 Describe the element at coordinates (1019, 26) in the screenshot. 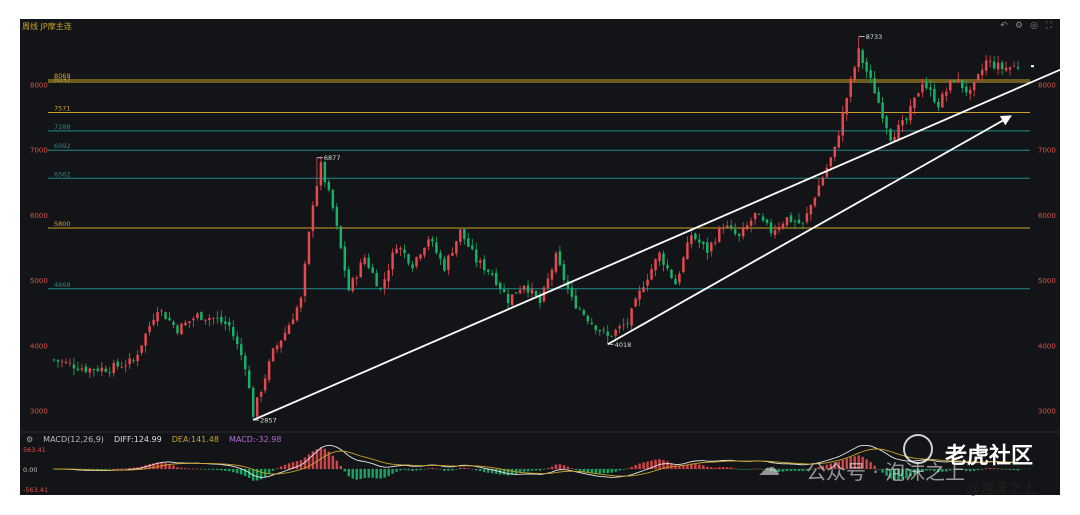

I see `settings-icon: ⚙` at that location.